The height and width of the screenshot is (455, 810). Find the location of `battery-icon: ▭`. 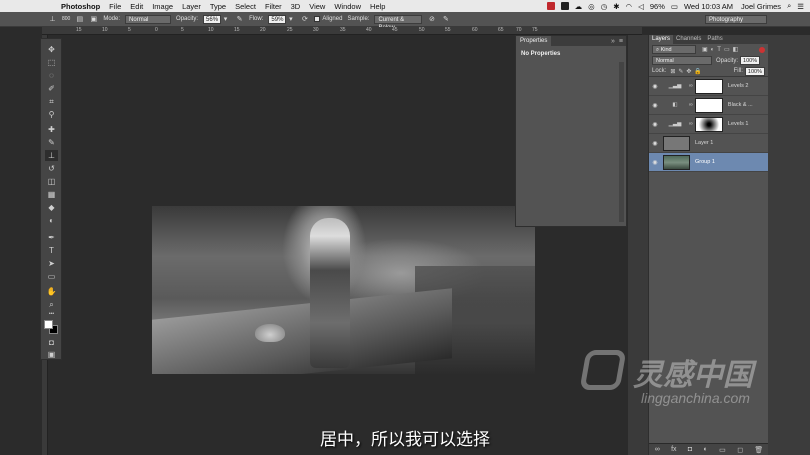

battery-icon: ▭ is located at coordinates (674, 6).